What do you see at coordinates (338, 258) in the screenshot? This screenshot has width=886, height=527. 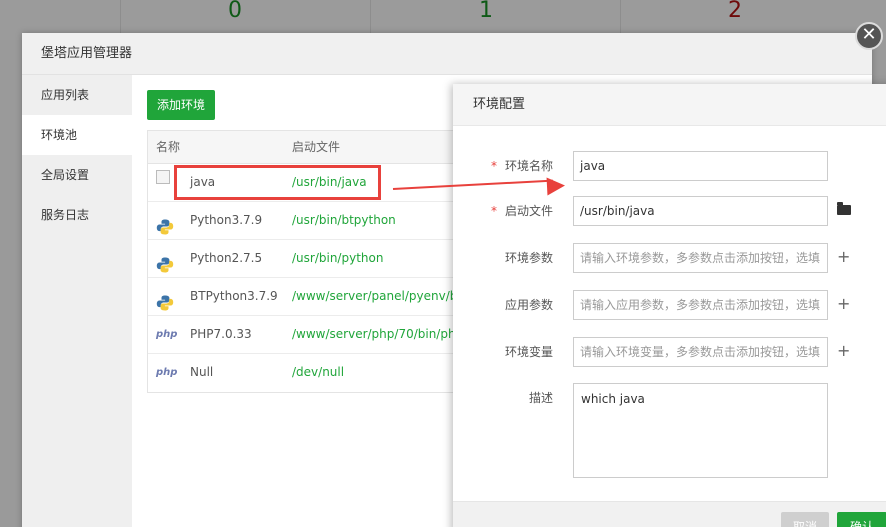 I see `env-path: /usr/bin/python` at bounding box center [338, 258].